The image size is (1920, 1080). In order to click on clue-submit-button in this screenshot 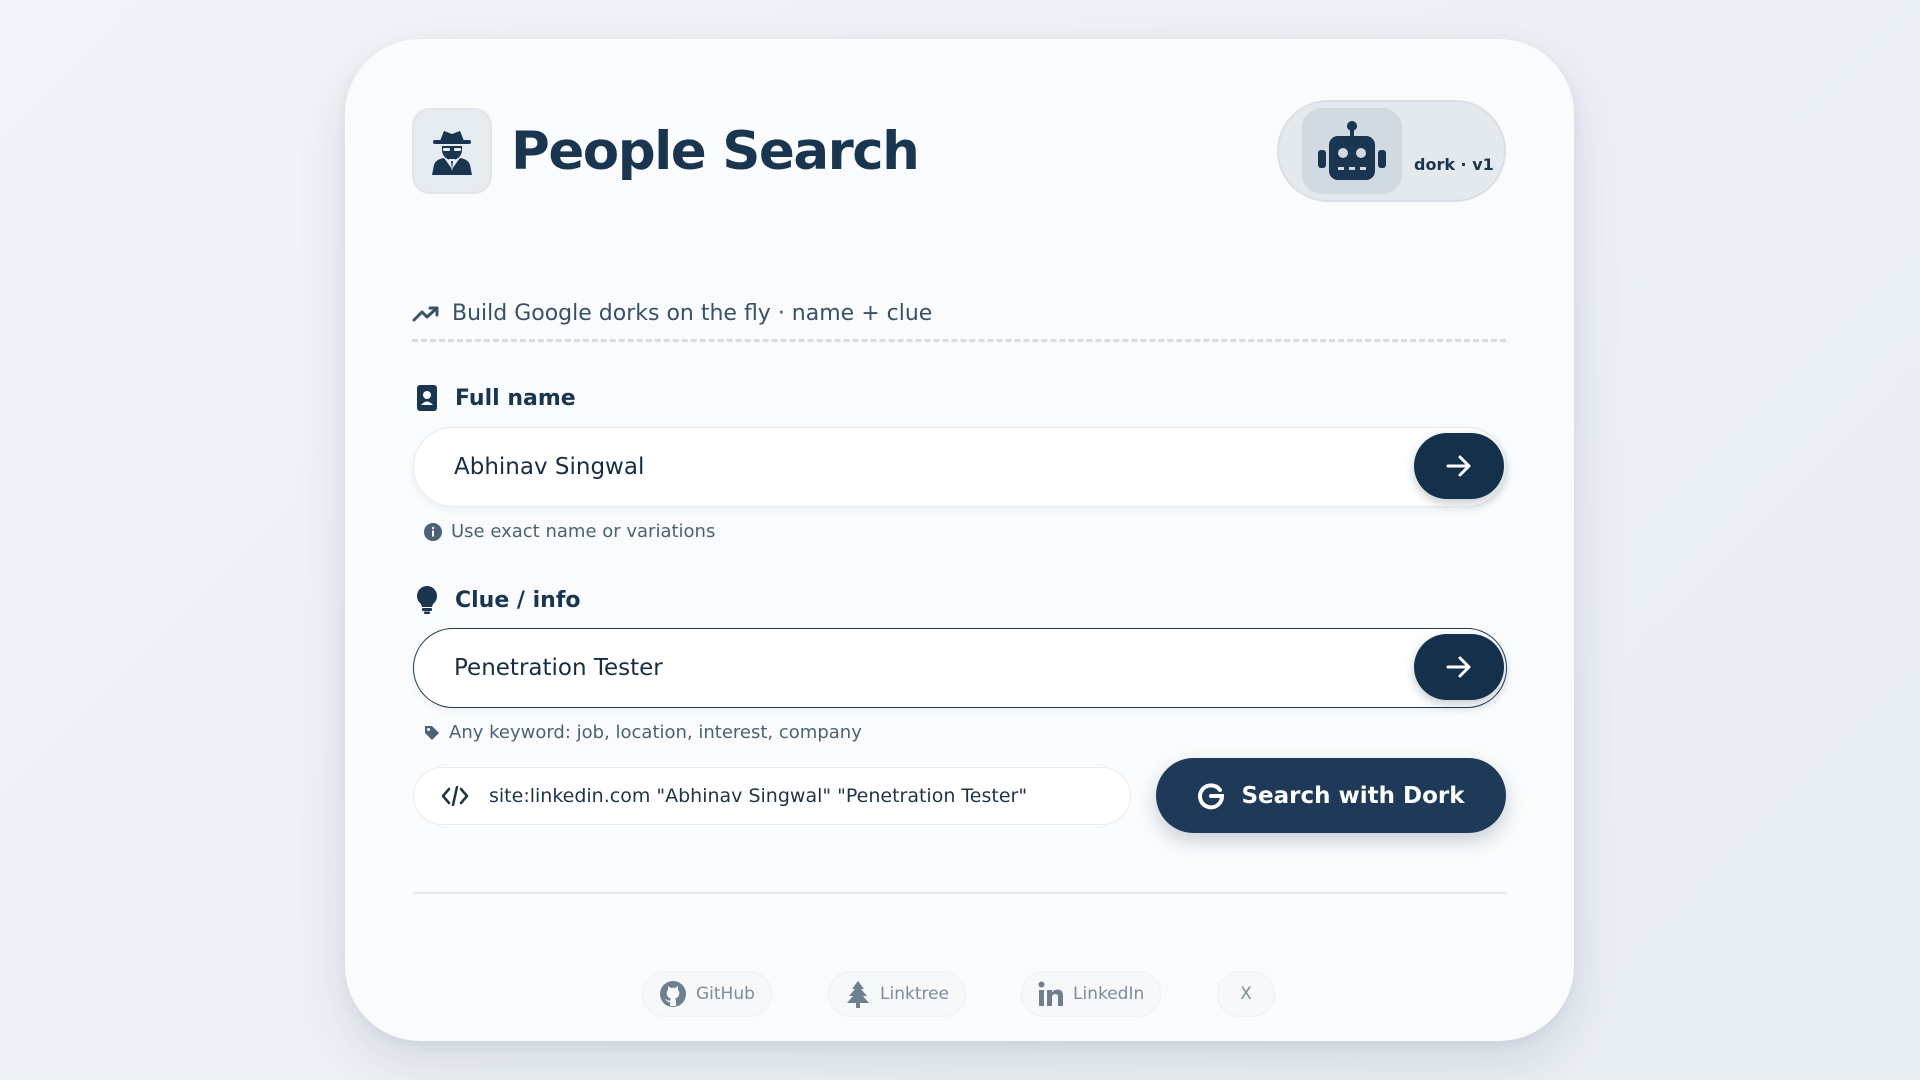, I will do `click(1459, 667)`.